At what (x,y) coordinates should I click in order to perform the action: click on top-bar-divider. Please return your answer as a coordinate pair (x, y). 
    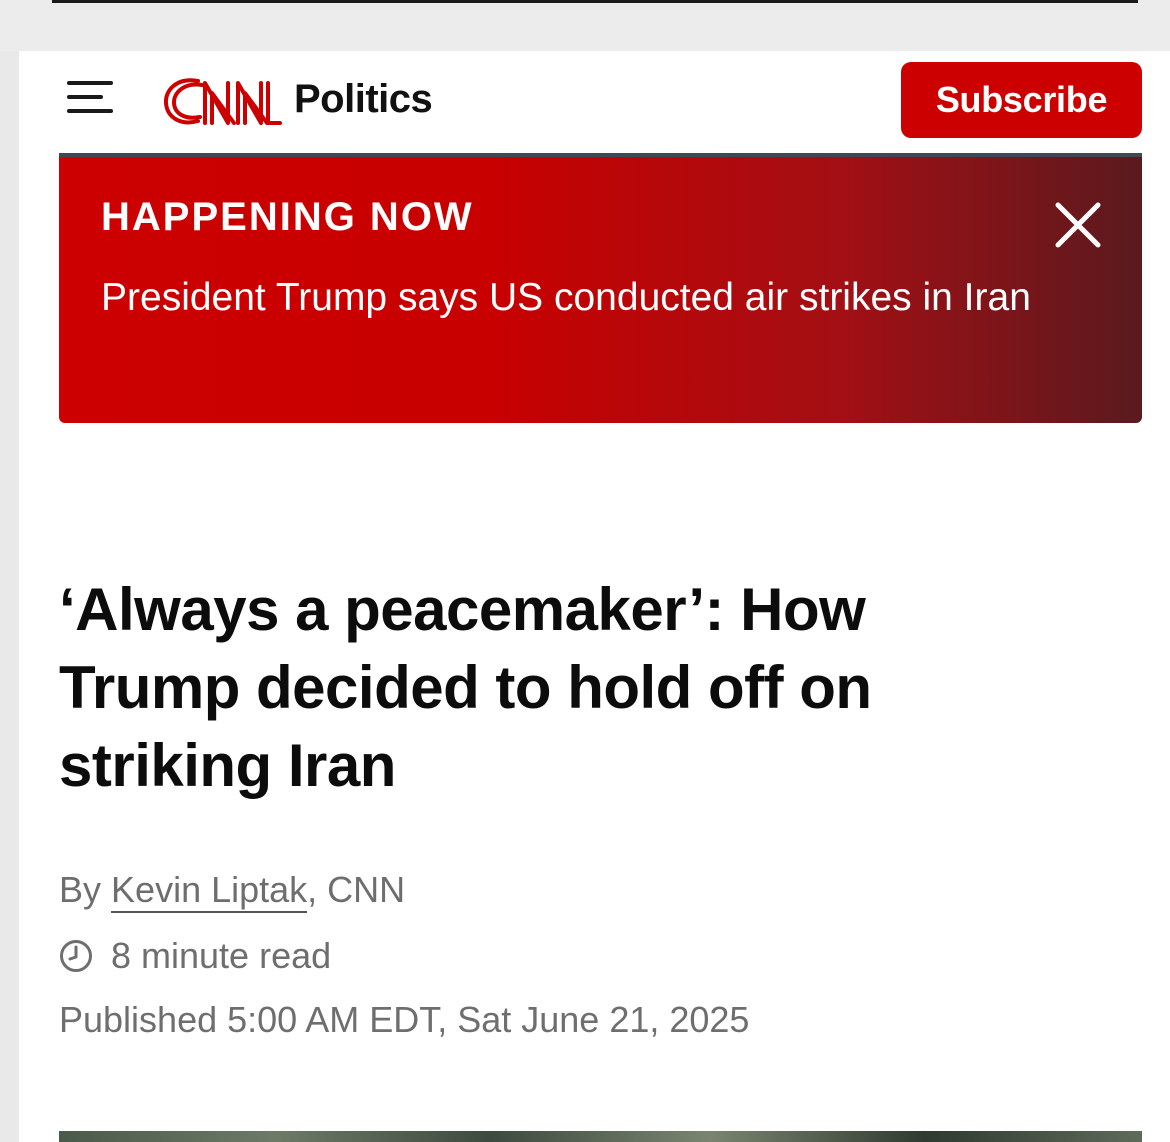
    Looking at the image, I should click on (595, 1).